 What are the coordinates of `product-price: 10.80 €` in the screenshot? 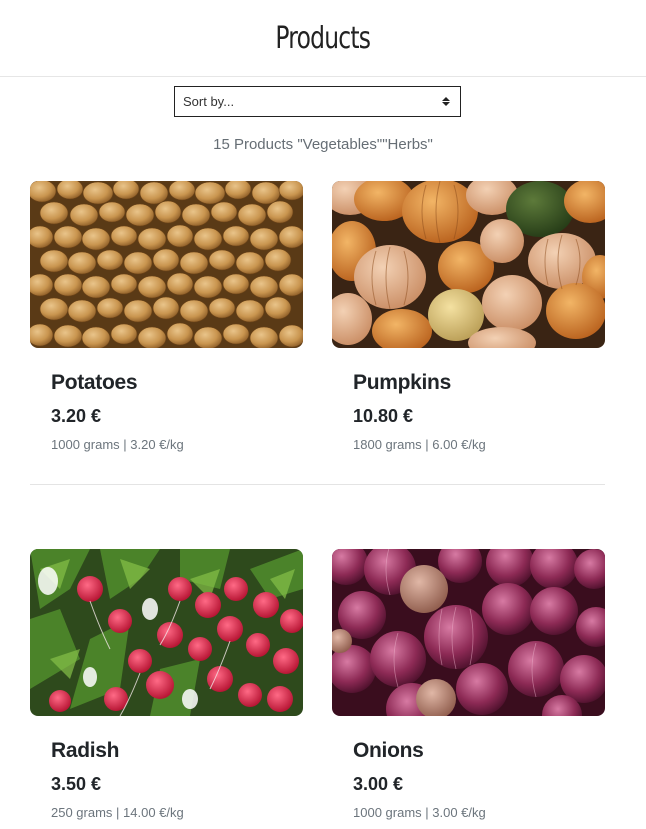 It's located at (383, 416).